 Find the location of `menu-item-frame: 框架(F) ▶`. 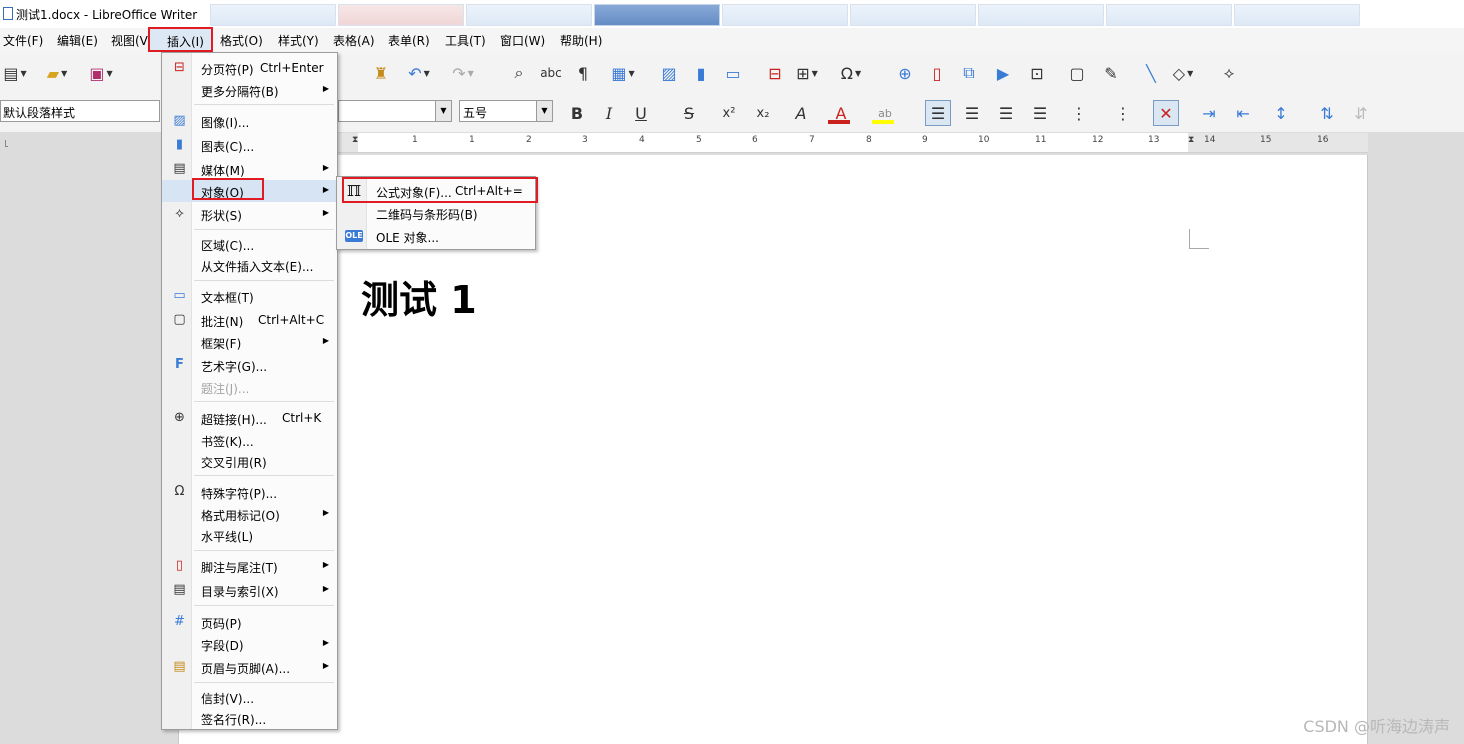

menu-item-frame: 框架(F) ▶ is located at coordinates (249, 342).